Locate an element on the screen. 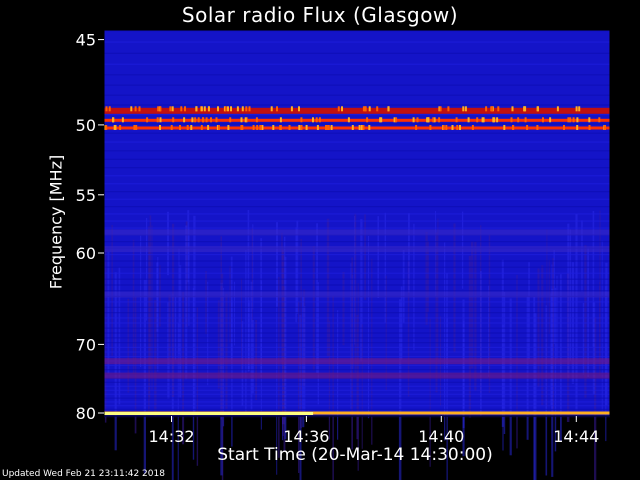 The image size is (640, 480). y-tick-label: 70 is located at coordinates (86, 344).